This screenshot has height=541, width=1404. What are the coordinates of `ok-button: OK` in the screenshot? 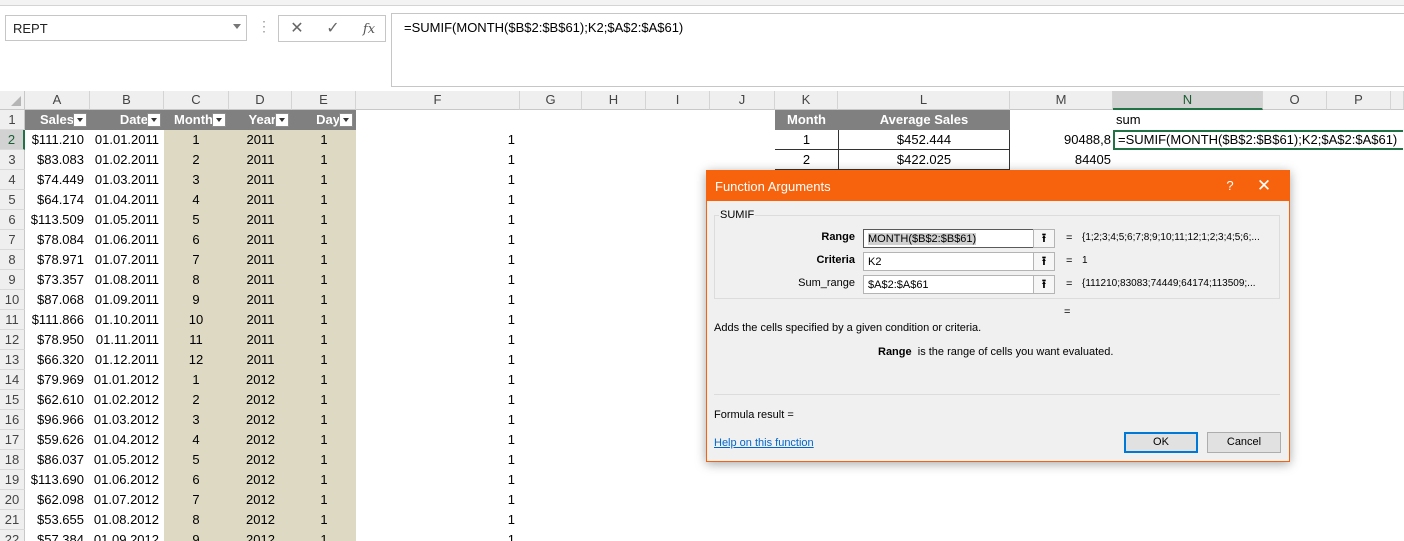 It's located at (1161, 442).